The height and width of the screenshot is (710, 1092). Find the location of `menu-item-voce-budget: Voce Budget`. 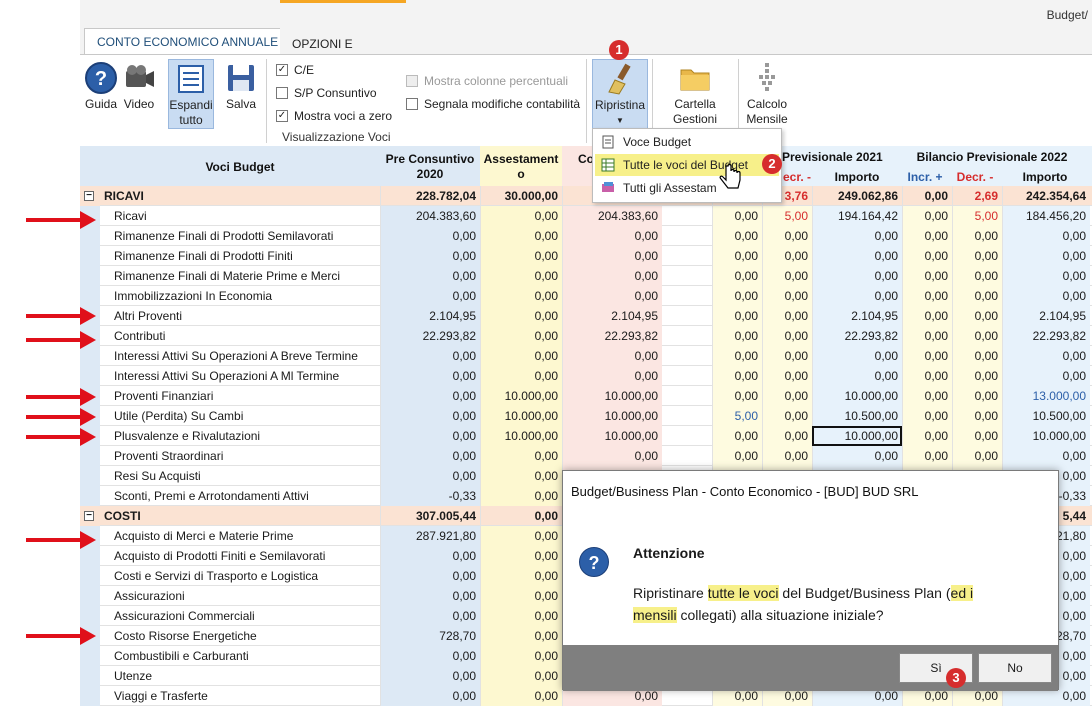

menu-item-voce-budget: Voce Budget is located at coordinates (687, 142).